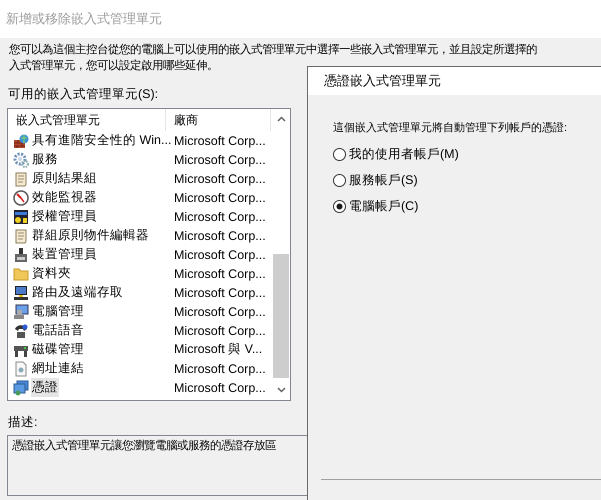 Image resolution: width=601 pixels, height=500 pixels. What do you see at coordinates (45, 387) in the screenshot?
I see `snapin-item: 憑證` at bounding box center [45, 387].